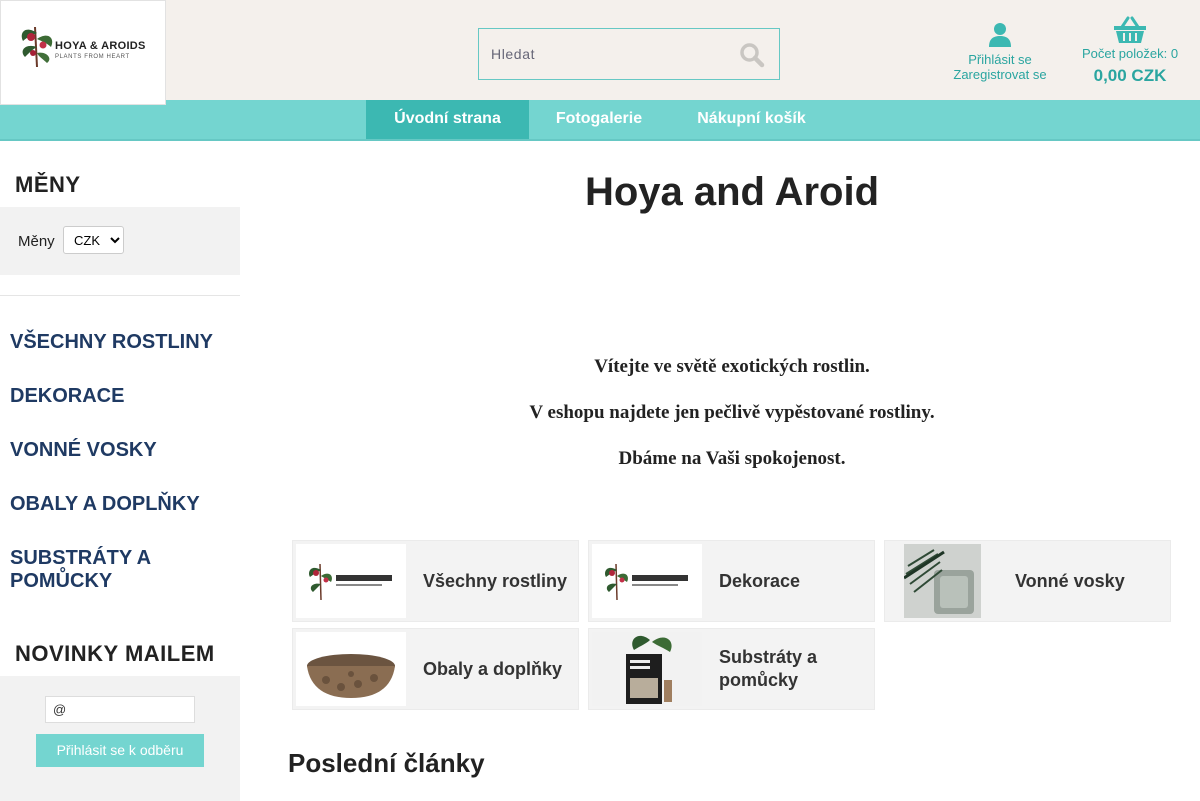 The image size is (1200, 801). I want to click on newsletter-panel: Přihlásit se k odběru, so click(120, 738).